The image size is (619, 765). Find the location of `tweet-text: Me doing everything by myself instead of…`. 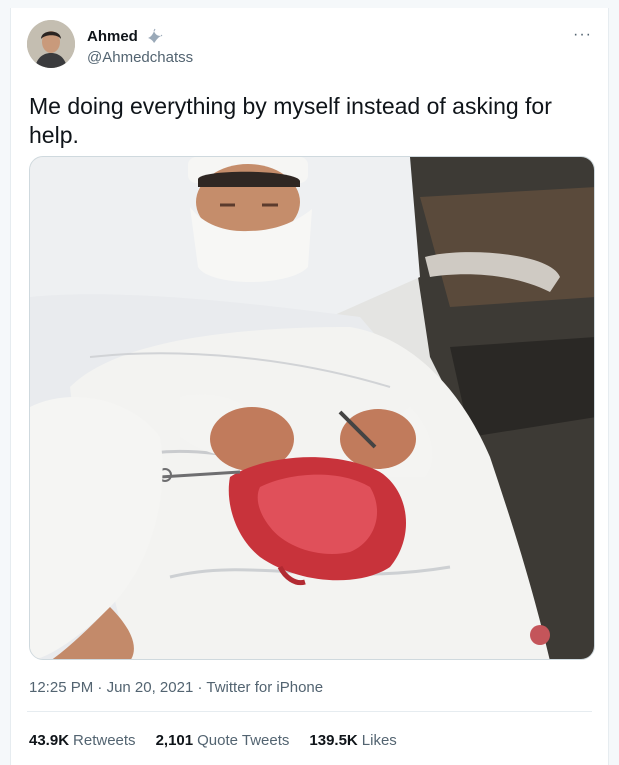

tweet-text: Me doing everything by myself instead of… is located at coordinates (290, 120).